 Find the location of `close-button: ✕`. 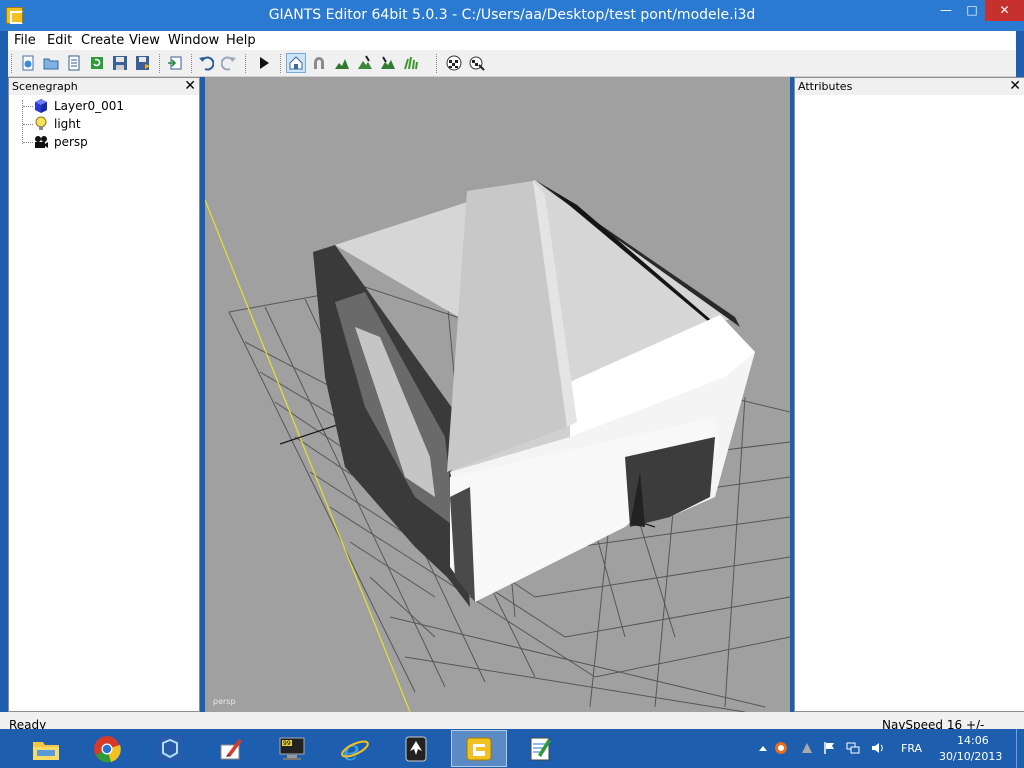

close-button: ✕ is located at coordinates (1004, 10).